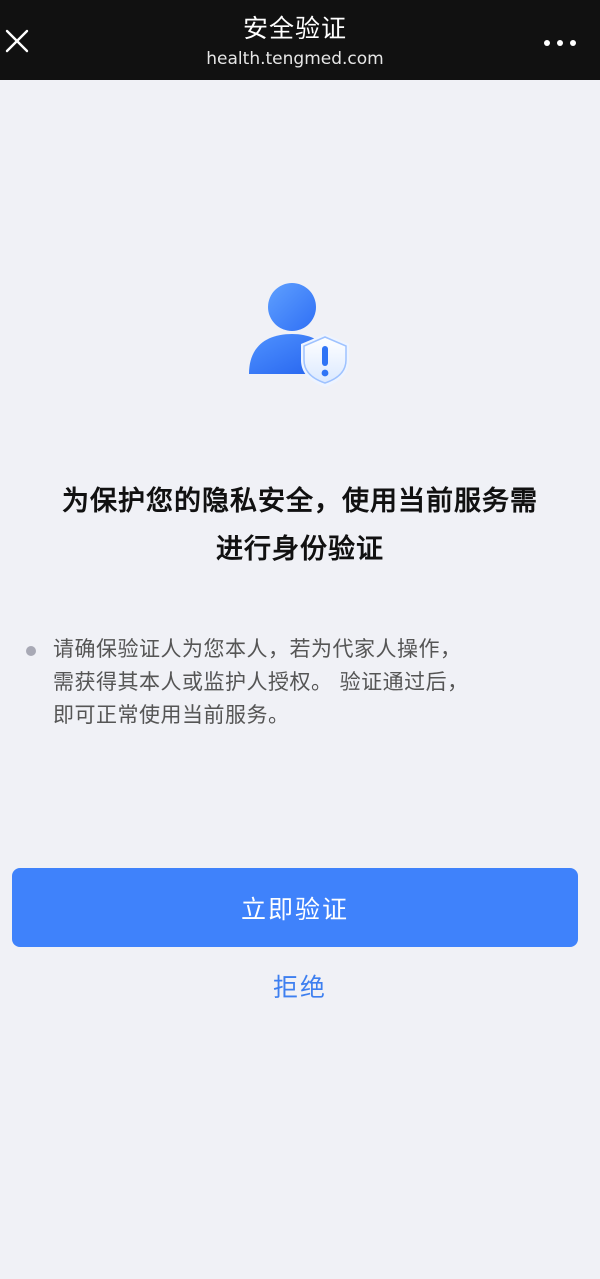  I want to click on user-shield-alert-icon, so click(299, 335).